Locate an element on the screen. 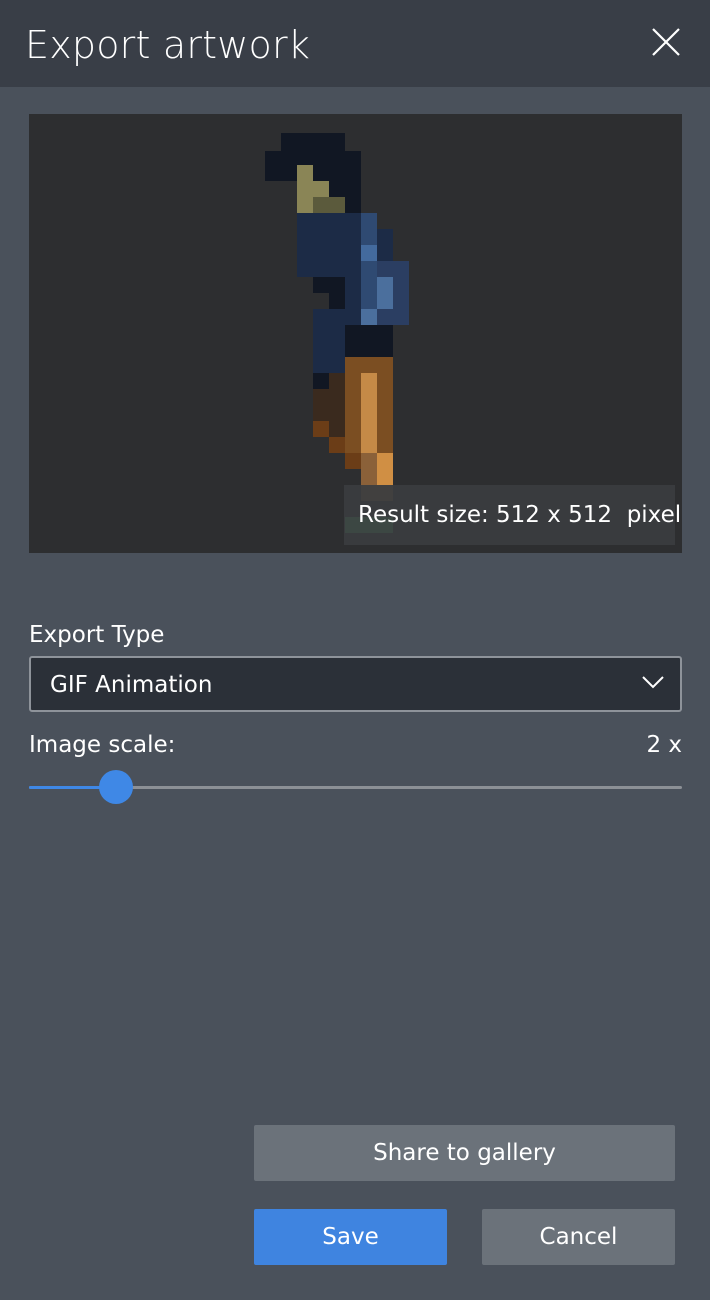 Image resolution: width=710 pixels, height=1300 pixels. chevron-down-icon is located at coordinates (653, 682).